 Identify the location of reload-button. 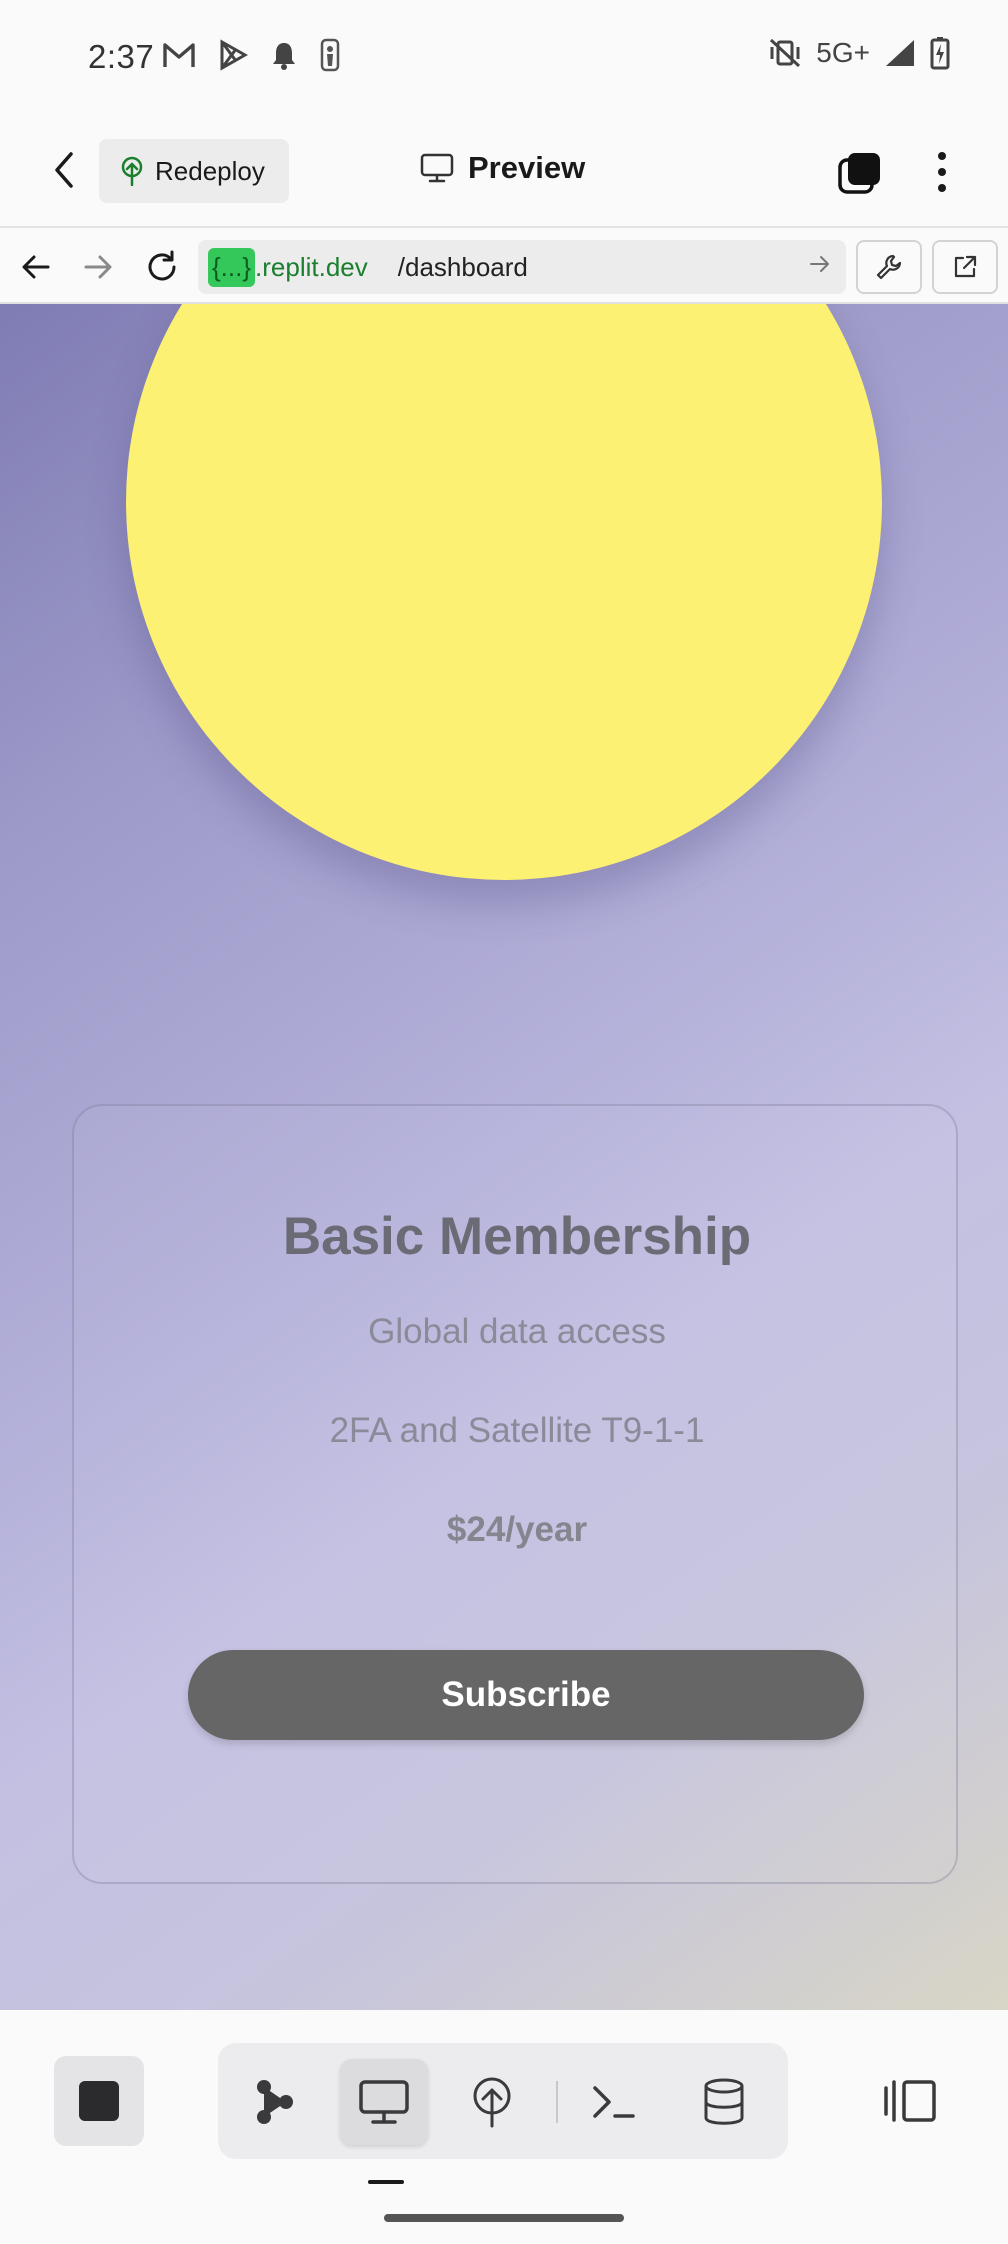
(162, 267).